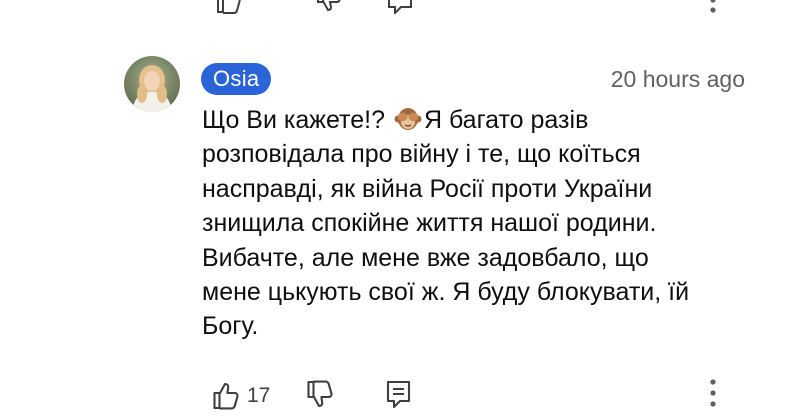 The image size is (800, 417). Describe the element at coordinates (677, 79) in the screenshot. I see `comment-timestamp: 20 hours ago` at that location.